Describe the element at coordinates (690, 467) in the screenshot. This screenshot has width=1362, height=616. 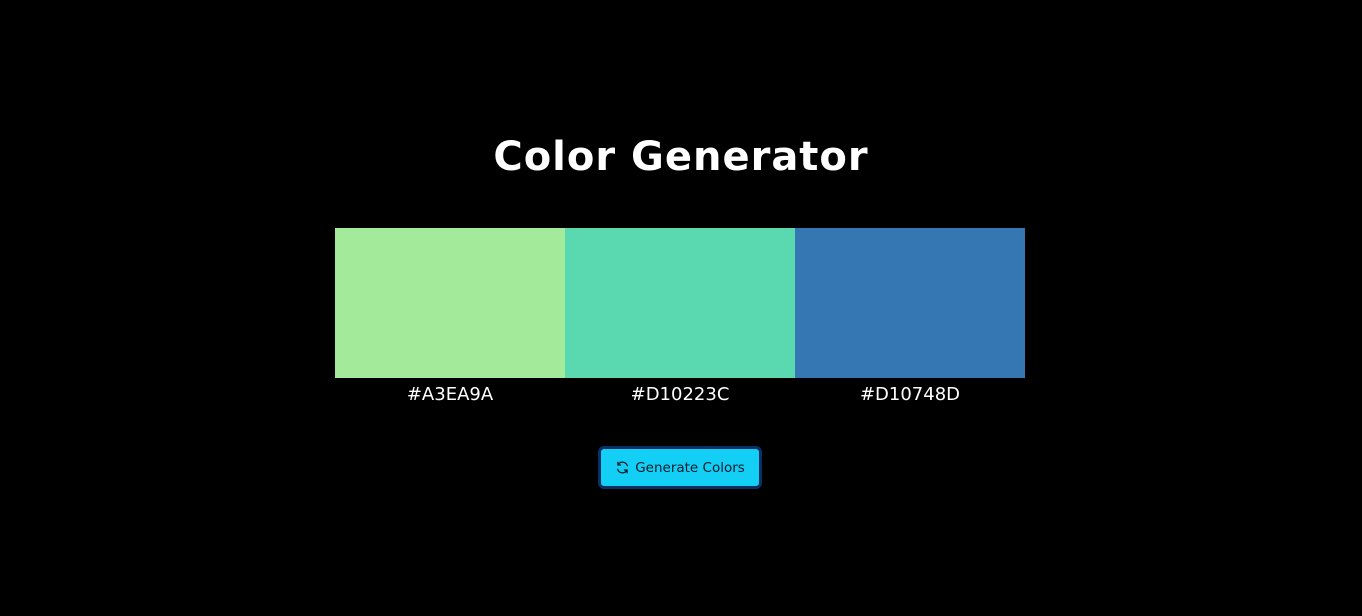
I see `generate-colors-label: Generate Colors` at that location.